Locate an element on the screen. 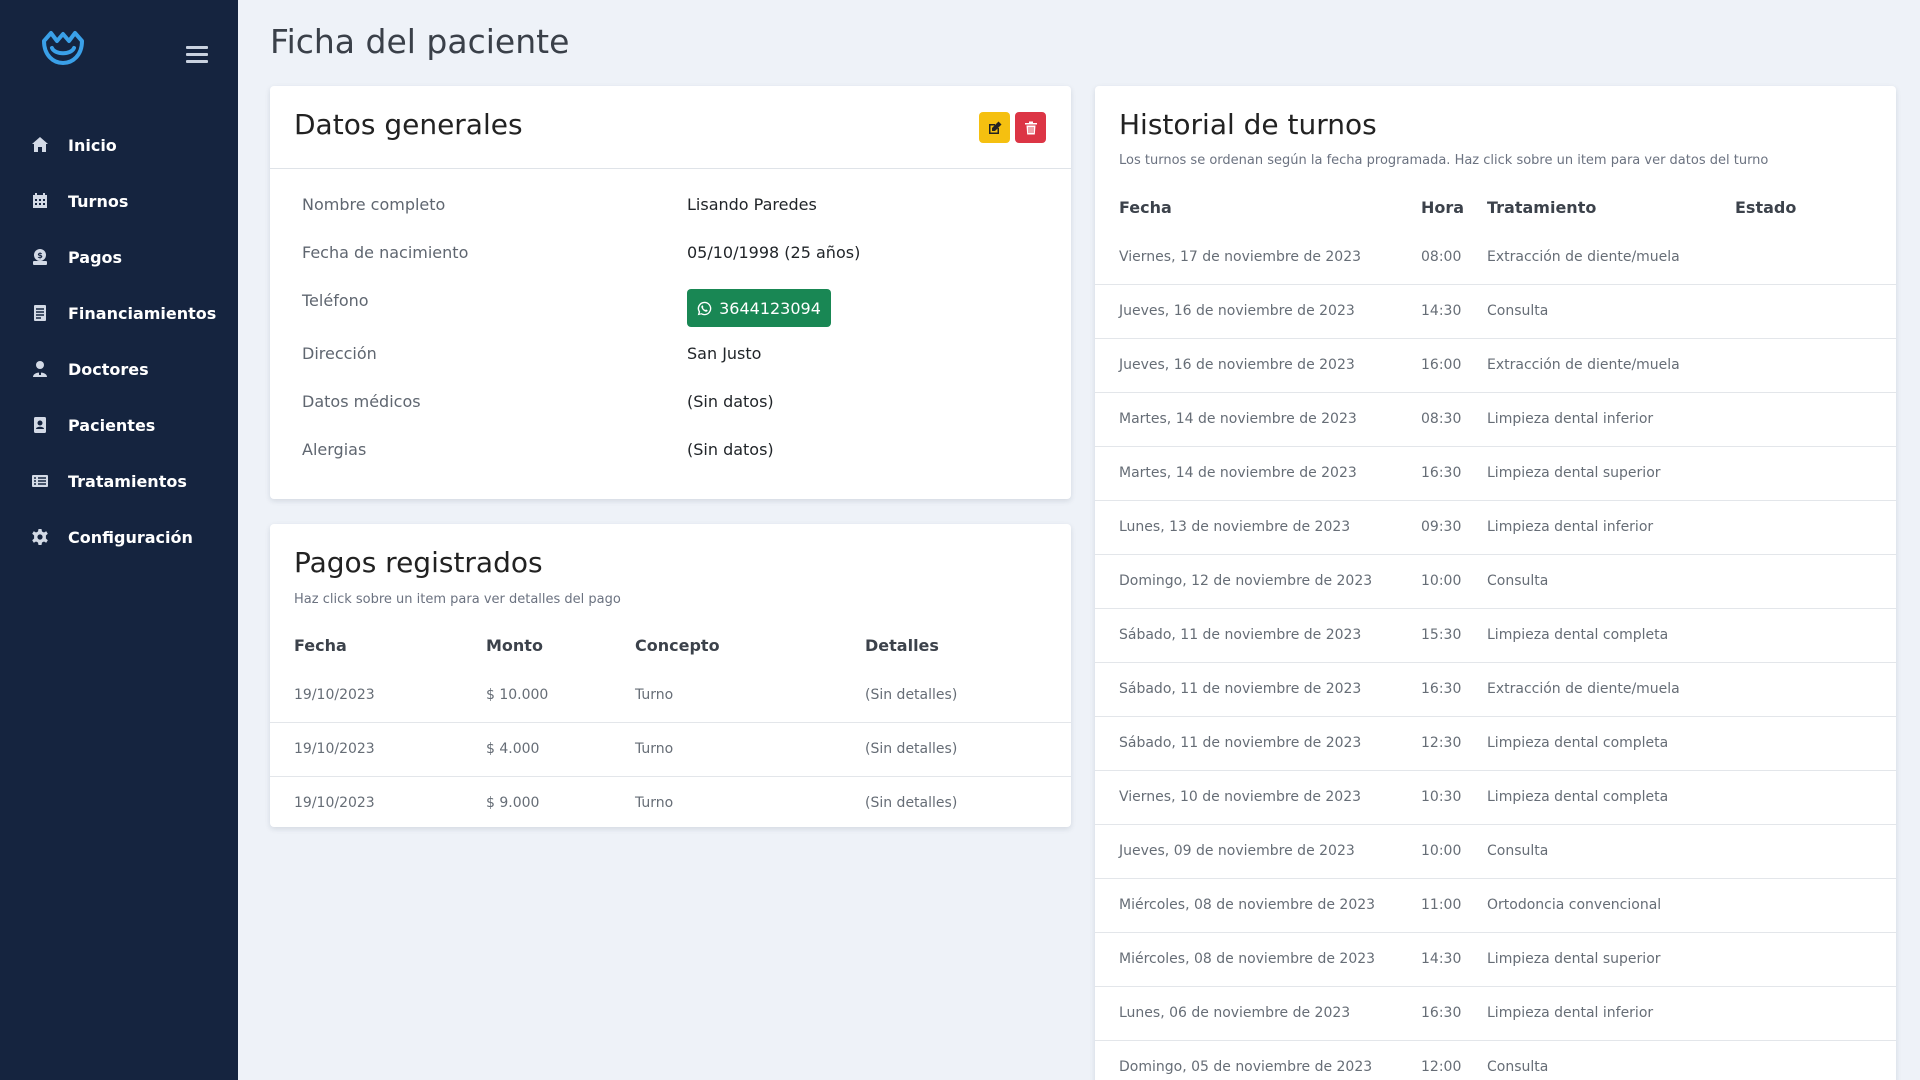  appointment-time: 09:30 is located at coordinates (1454, 526).